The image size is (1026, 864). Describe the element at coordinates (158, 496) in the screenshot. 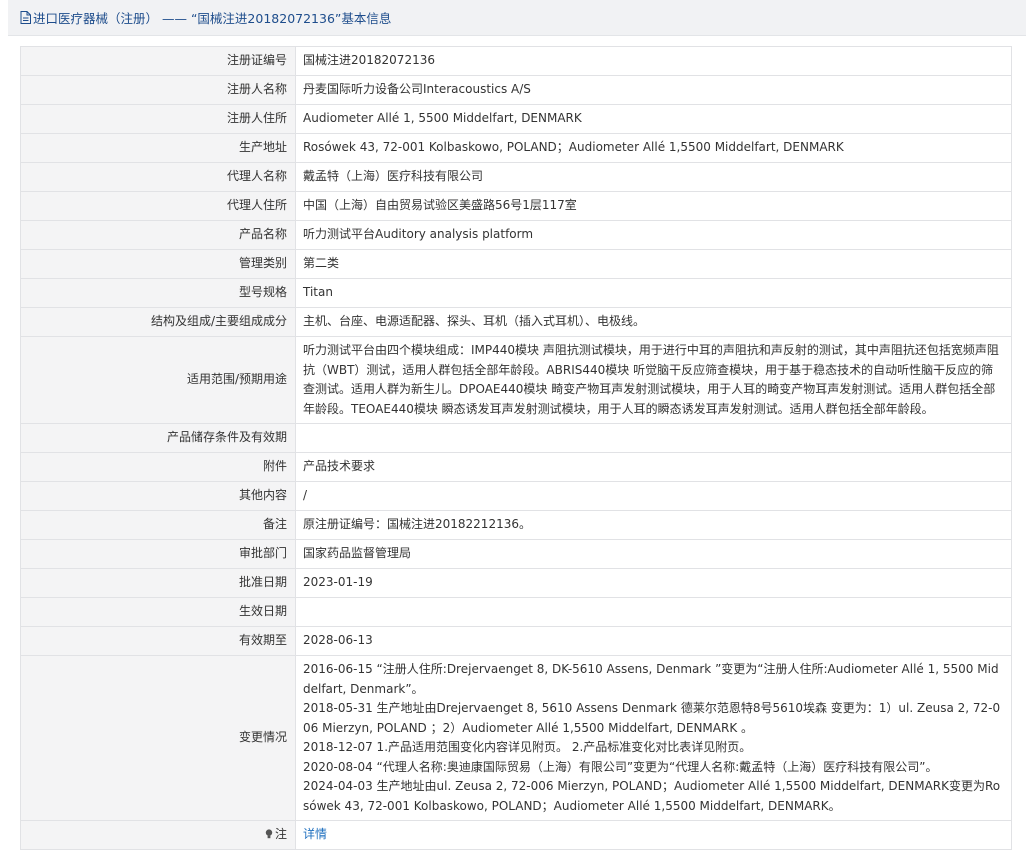

I see `field-key: 其他内容` at that location.